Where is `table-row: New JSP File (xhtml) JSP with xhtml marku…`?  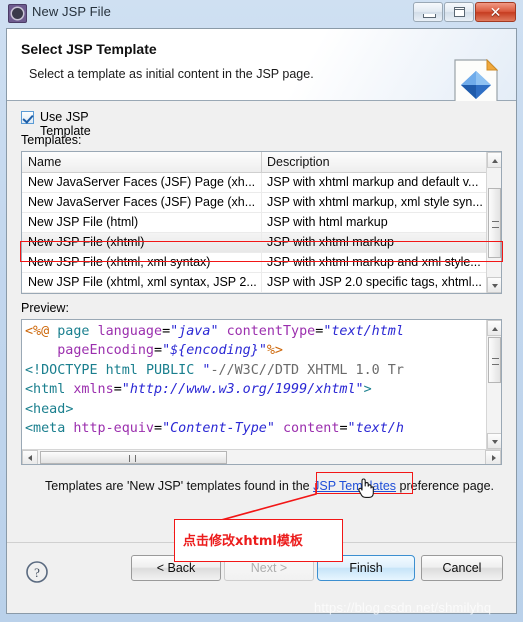 table-row: New JSP File (xhtml) JSP with xhtml marku… is located at coordinates (255, 243).